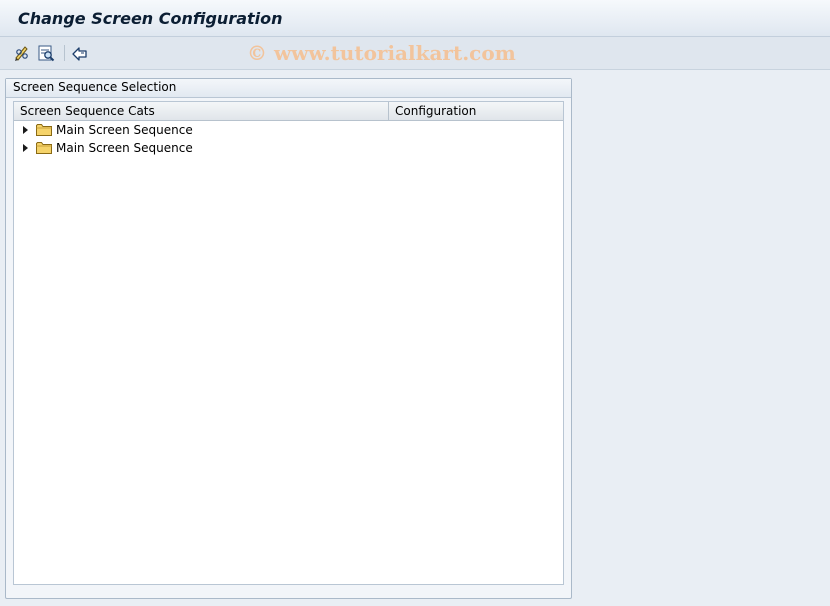 The height and width of the screenshot is (606, 830). I want to click on column-header-configuration: Configuration, so click(435, 111).